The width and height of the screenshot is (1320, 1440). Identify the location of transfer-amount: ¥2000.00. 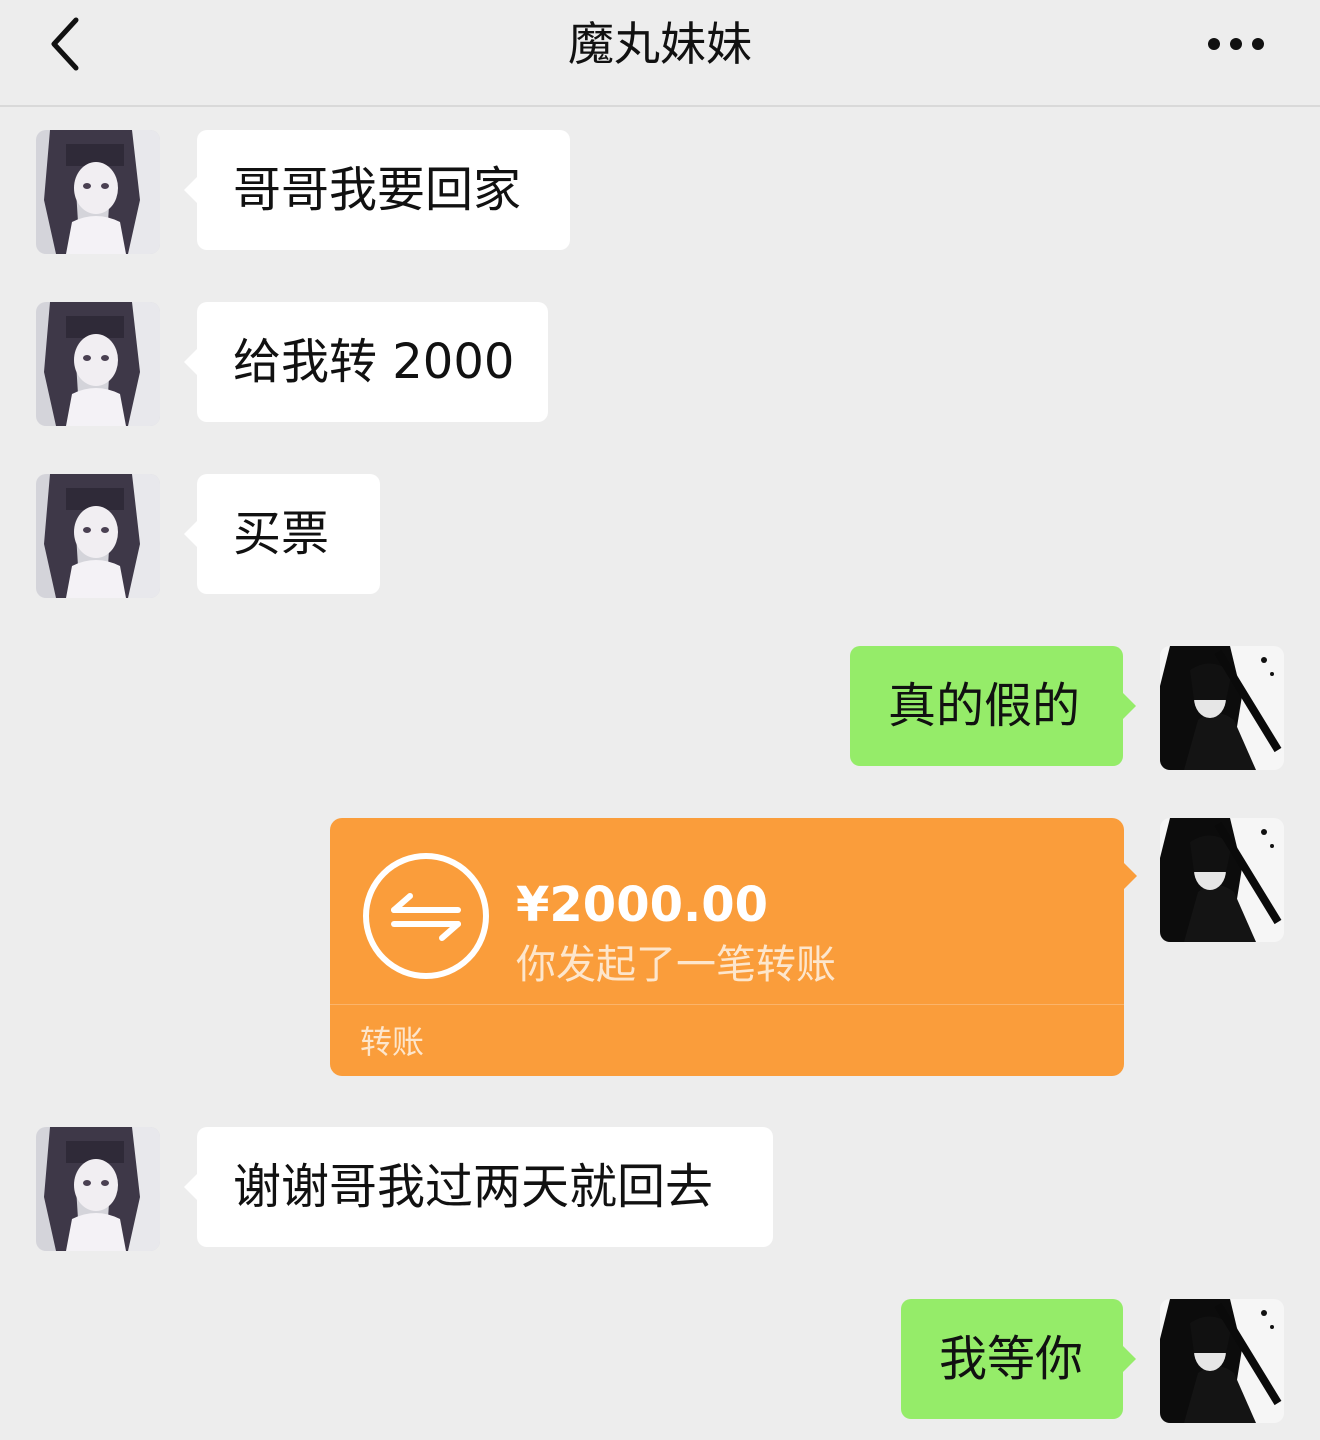
(642, 905).